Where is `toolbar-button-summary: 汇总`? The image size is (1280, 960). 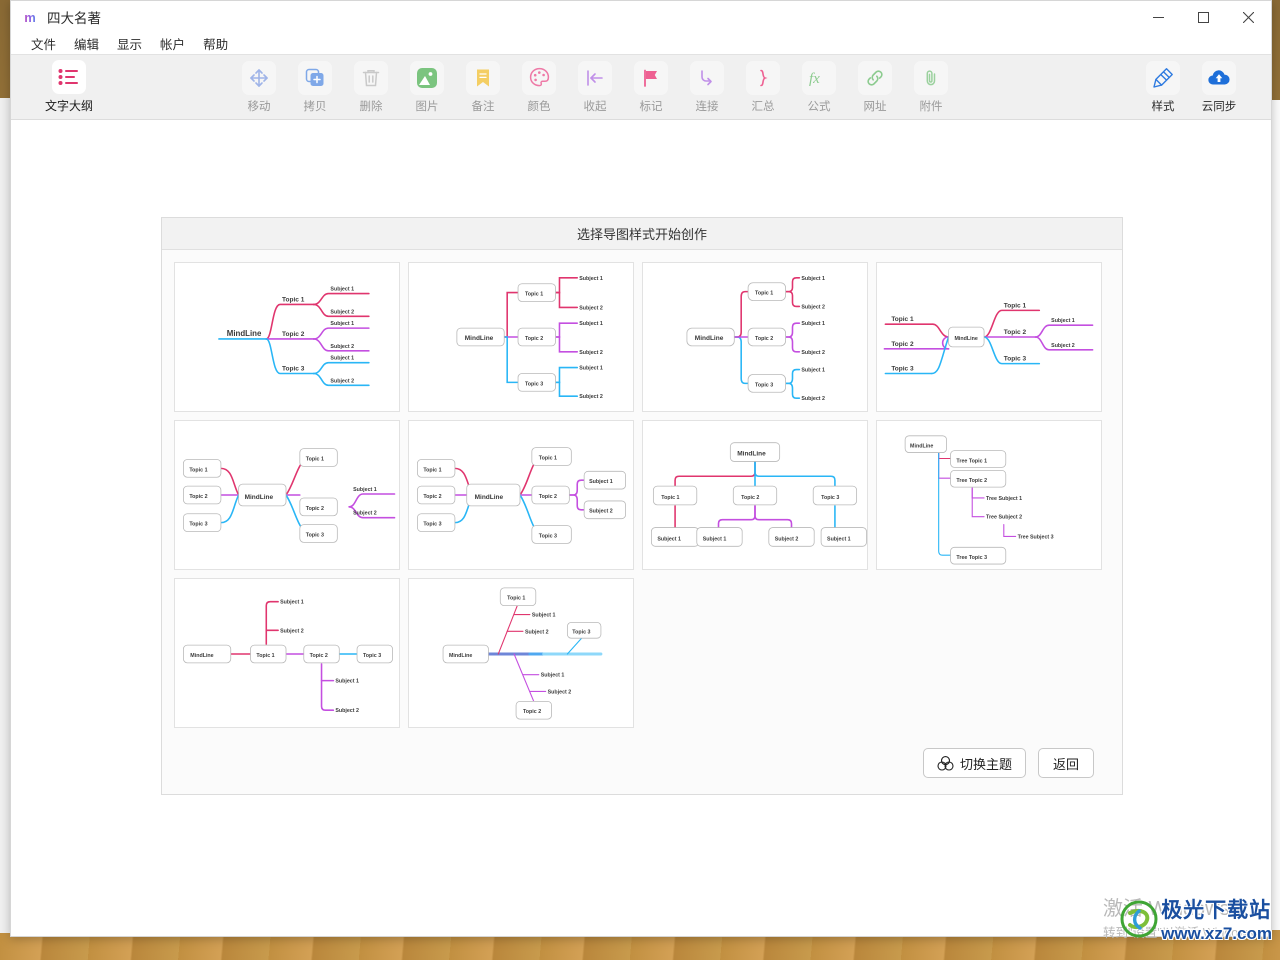 toolbar-button-summary: 汇总 is located at coordinates (763, 87).